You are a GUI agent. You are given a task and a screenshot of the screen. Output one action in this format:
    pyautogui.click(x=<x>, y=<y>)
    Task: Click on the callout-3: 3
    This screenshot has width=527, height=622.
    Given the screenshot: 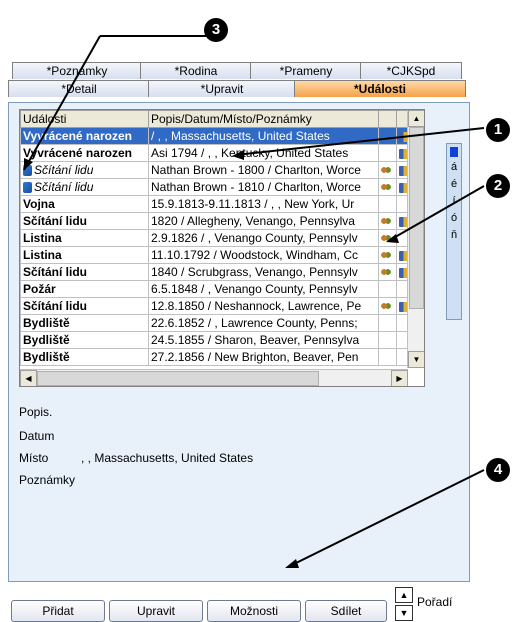 What is the action you would take?
    pyautogui.click(x=216, y=30)
    